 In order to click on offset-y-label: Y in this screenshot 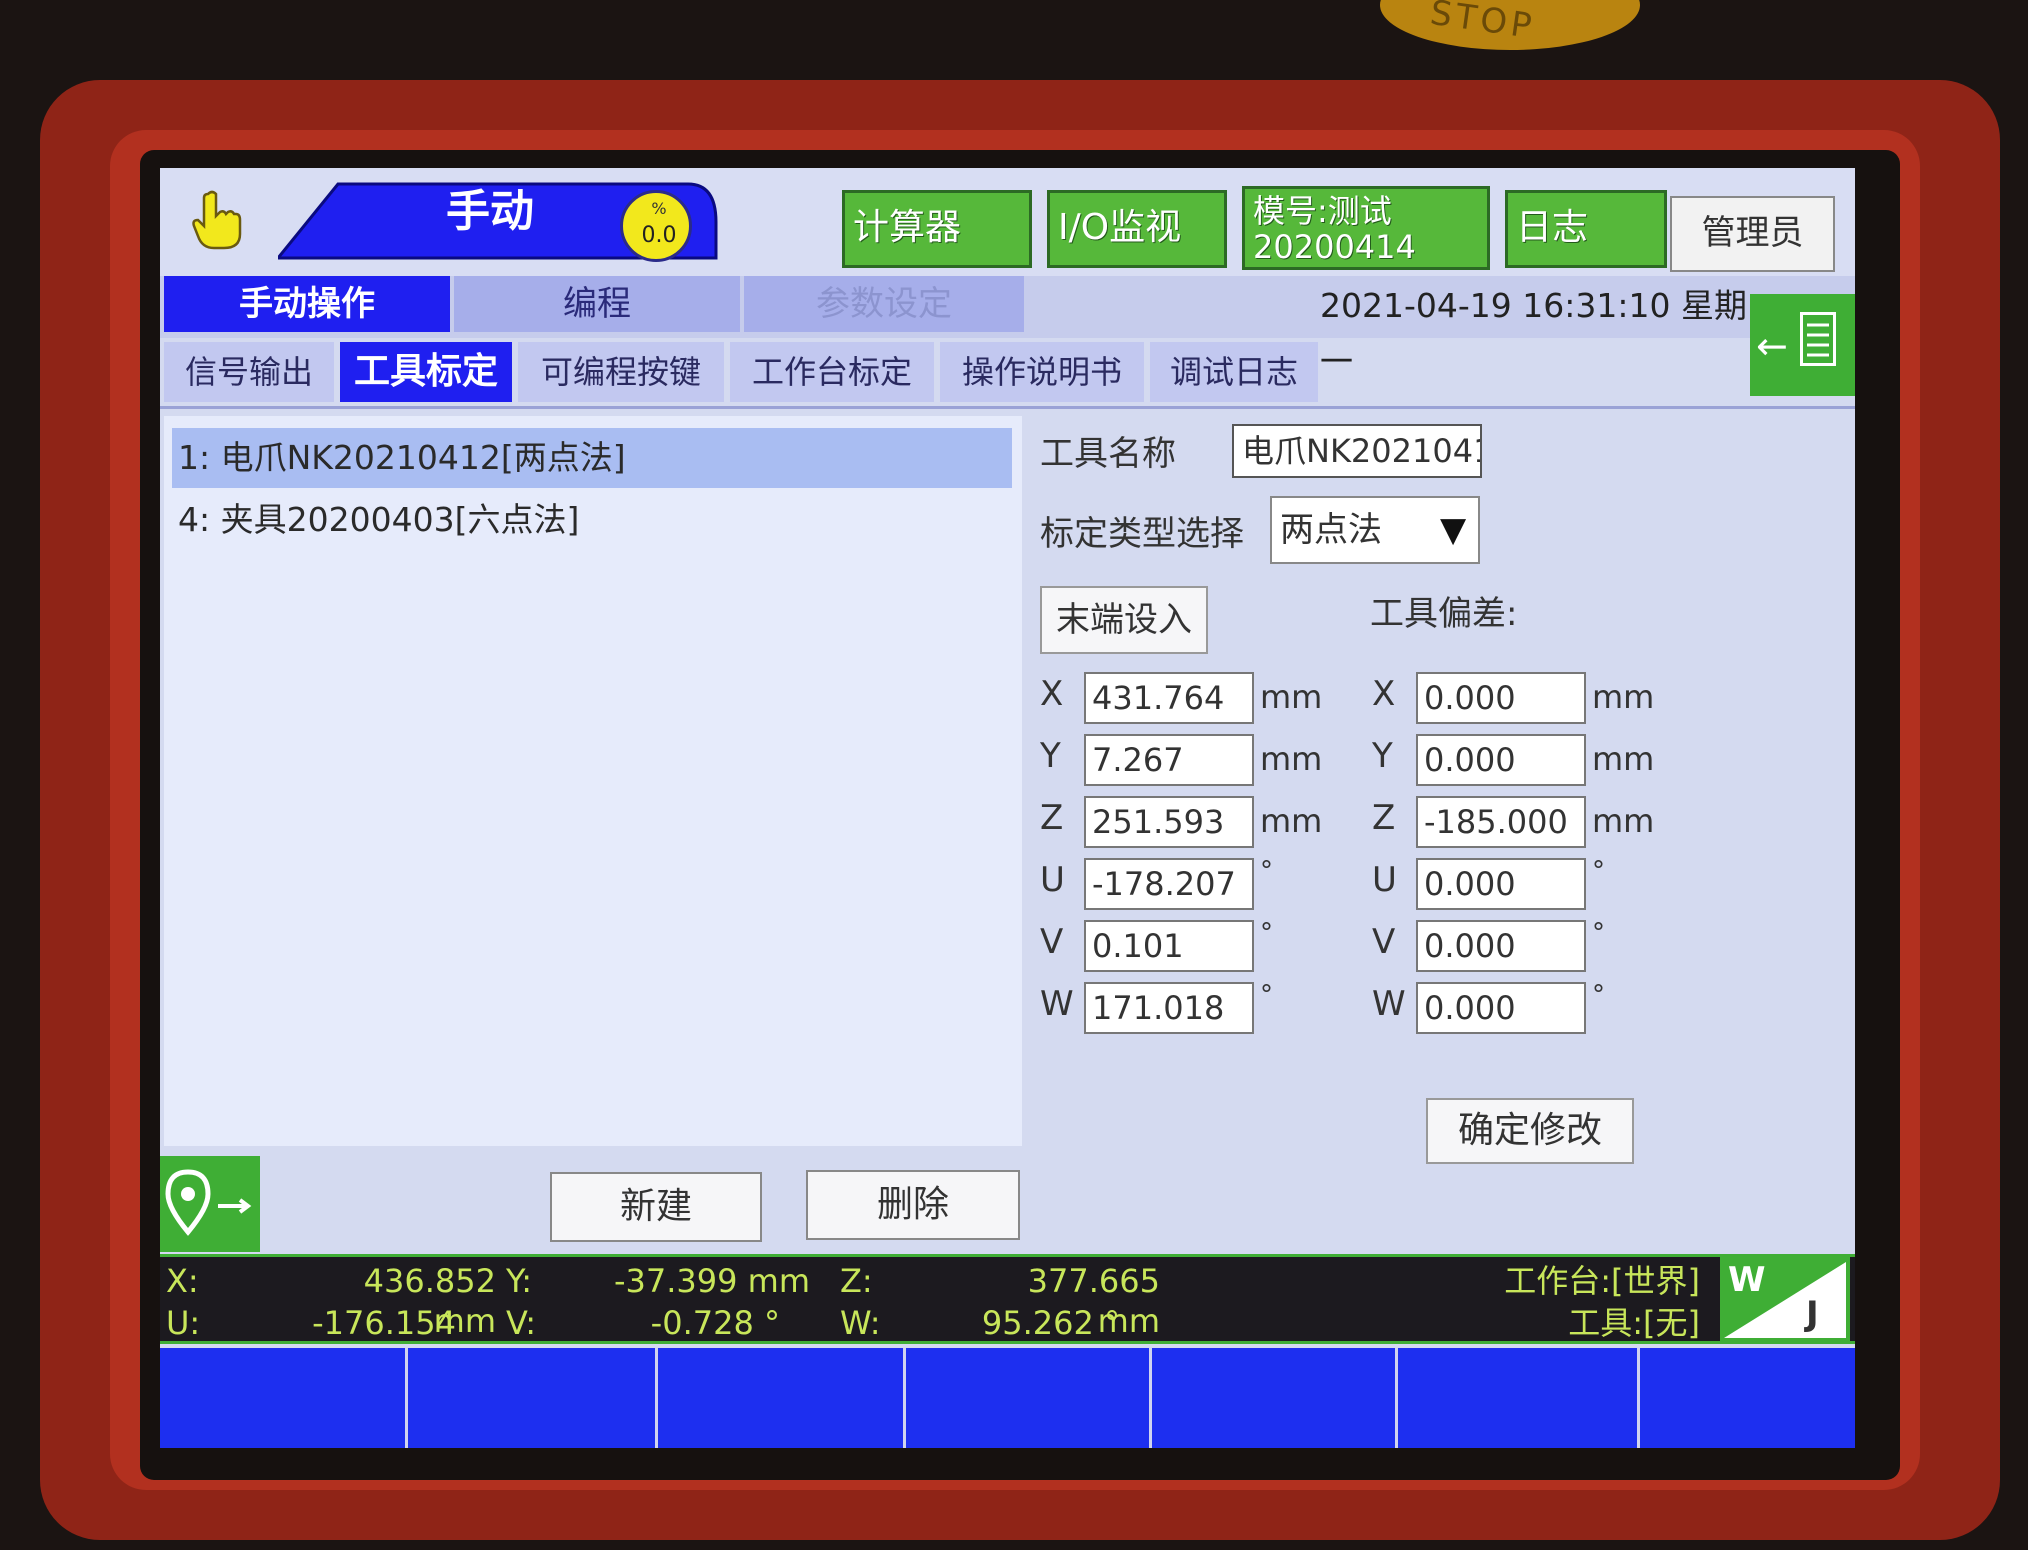, I will do `click(1382, 756)`.